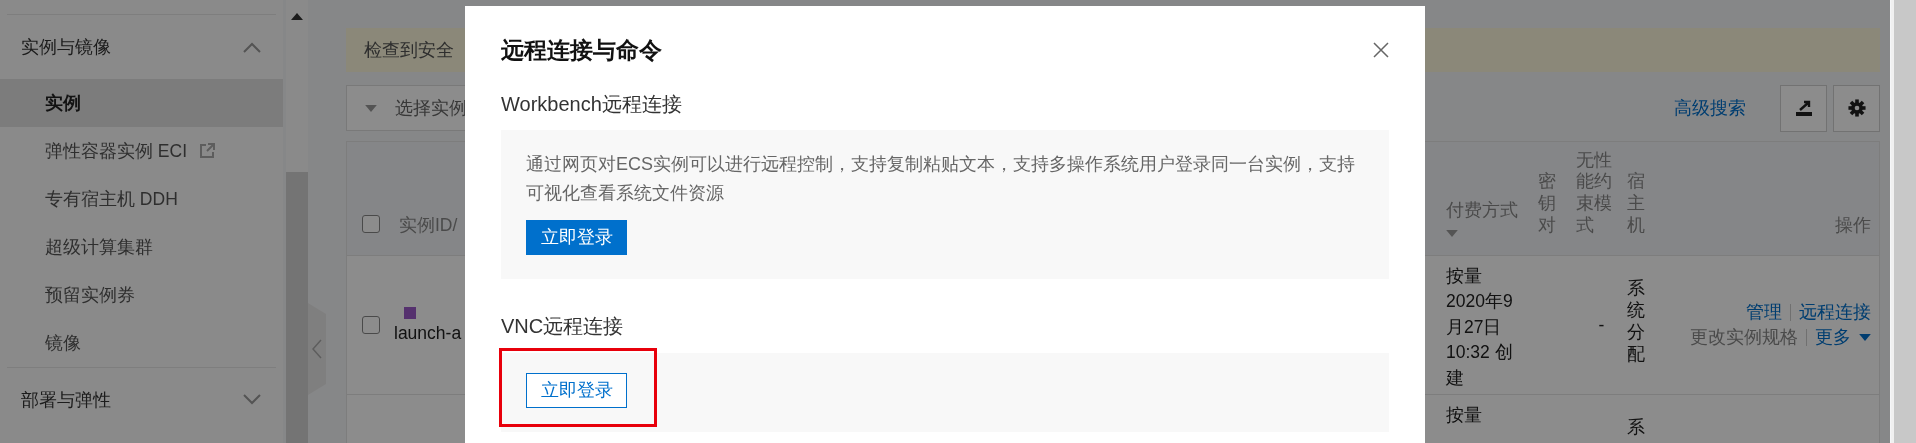  I want to click on sidebar-item: 弹性容器实例 ECI, so click(141, 151).